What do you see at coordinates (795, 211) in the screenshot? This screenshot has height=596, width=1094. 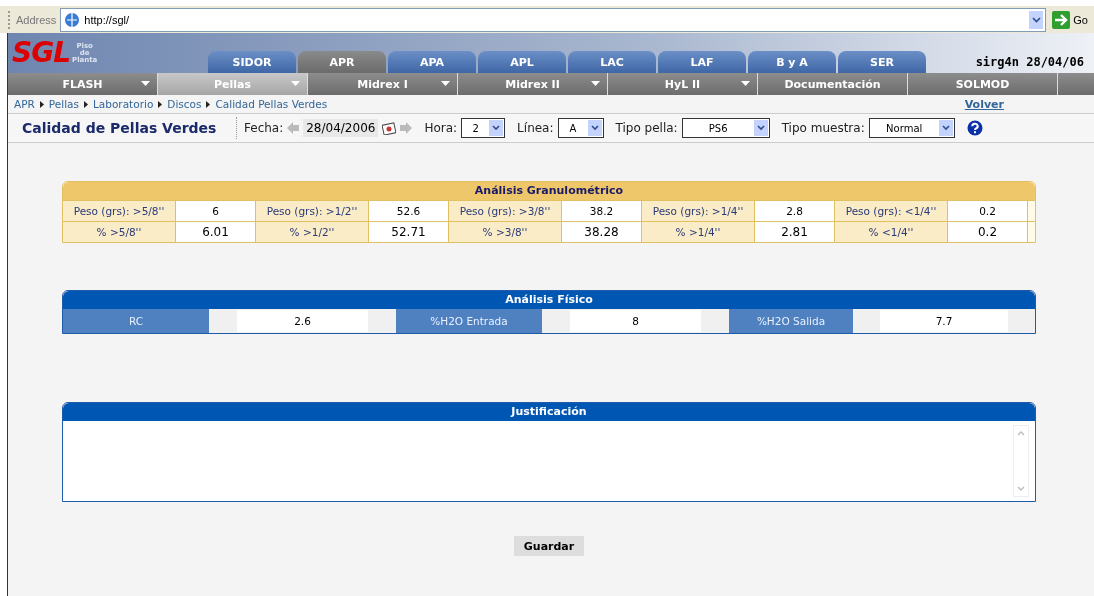 I see `table-cell: 2.8` at bounding box center [795, 211].